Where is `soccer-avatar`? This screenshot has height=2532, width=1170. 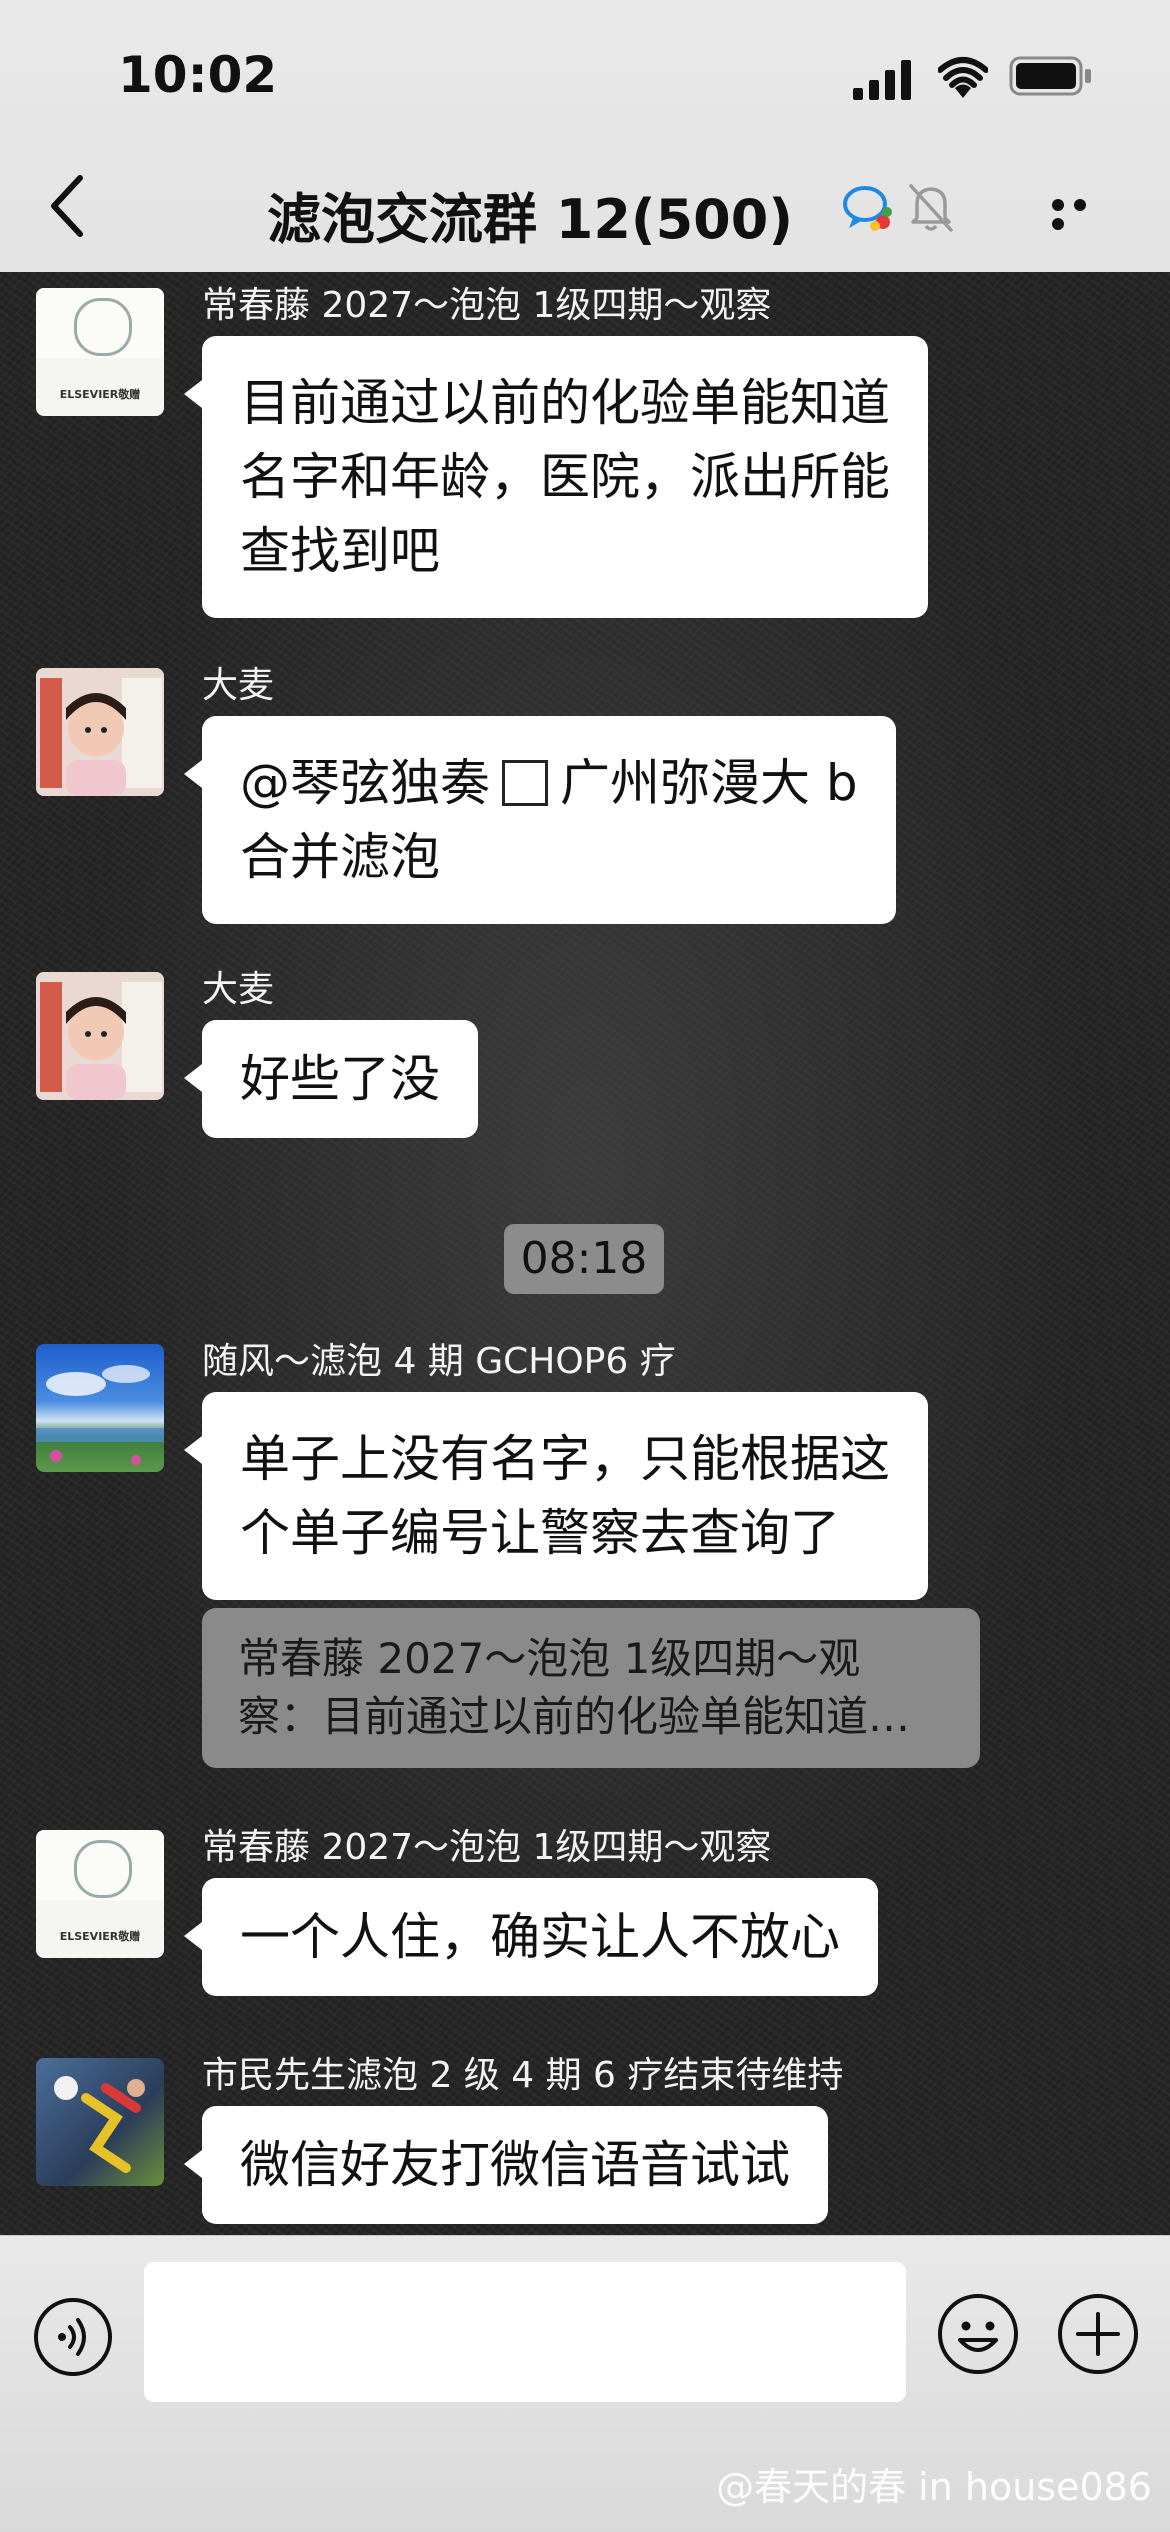 soccer-avatar is located at coordinates (100, 2122).